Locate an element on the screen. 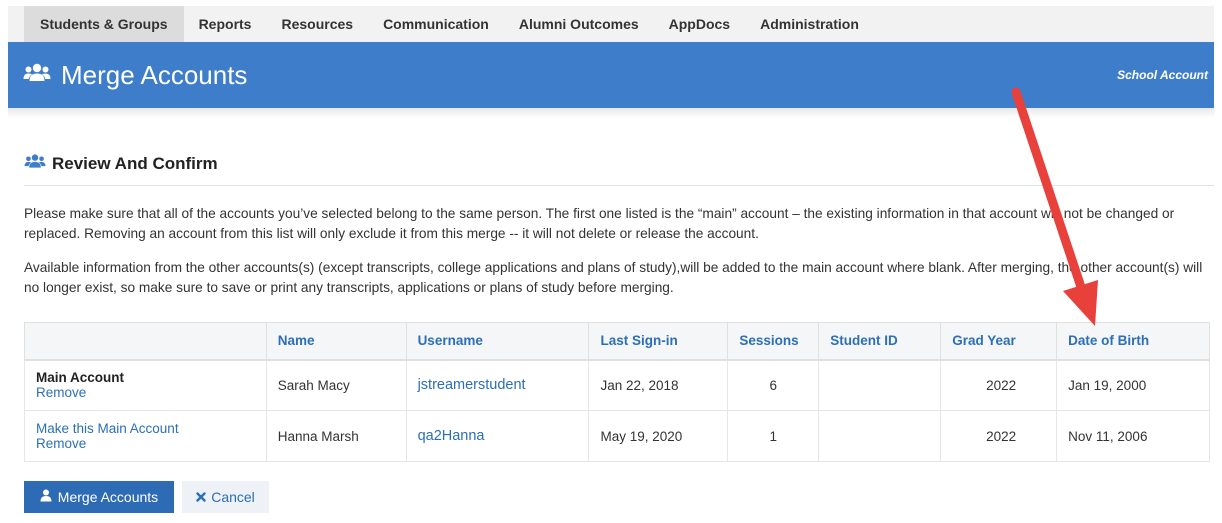 The height and width of the screenshot is (523, 1222). cancel-label: Cancel is located at coordinates (233, 497).